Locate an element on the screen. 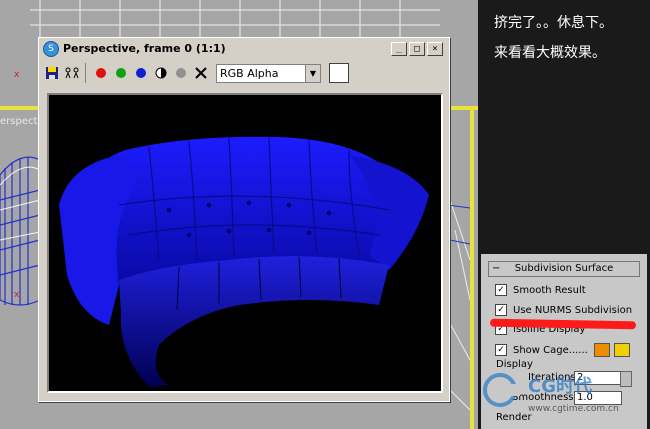 Image resolution: width=650 pixels, height=429 pixels. annotation-line-1: 挤完了。。休息下。 is located at coordinates (553, 23).